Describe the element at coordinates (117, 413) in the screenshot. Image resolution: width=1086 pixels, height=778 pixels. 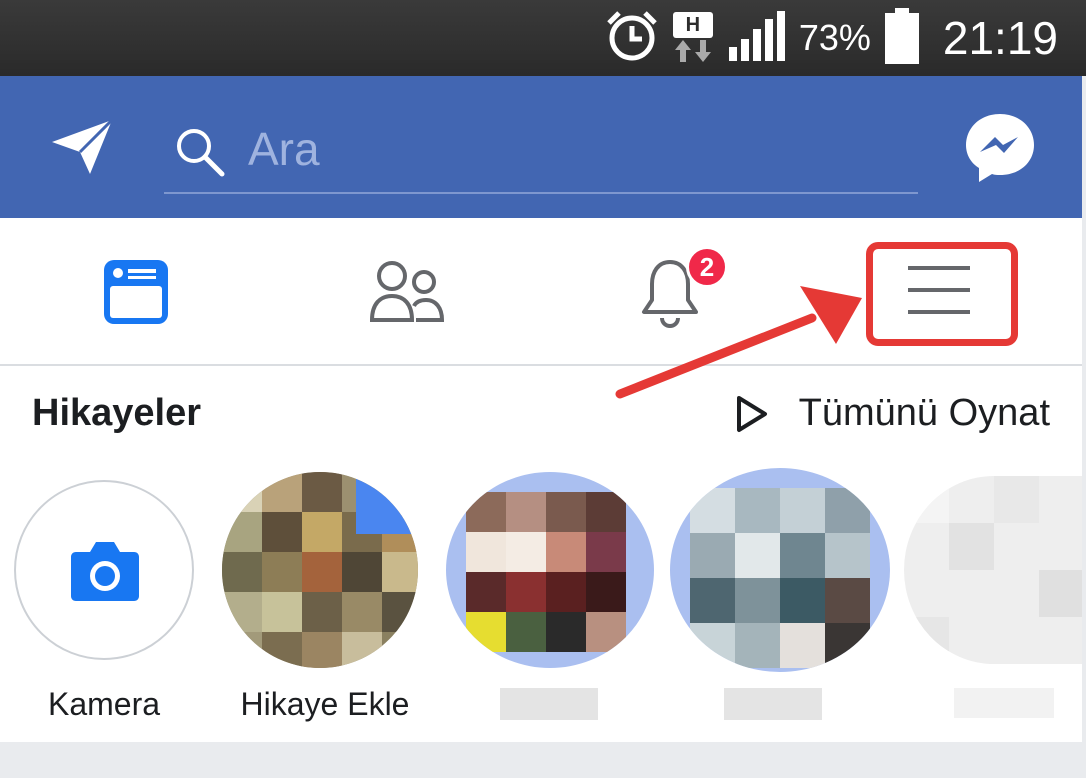
I see `stories-title: Hikayeler` at that location.